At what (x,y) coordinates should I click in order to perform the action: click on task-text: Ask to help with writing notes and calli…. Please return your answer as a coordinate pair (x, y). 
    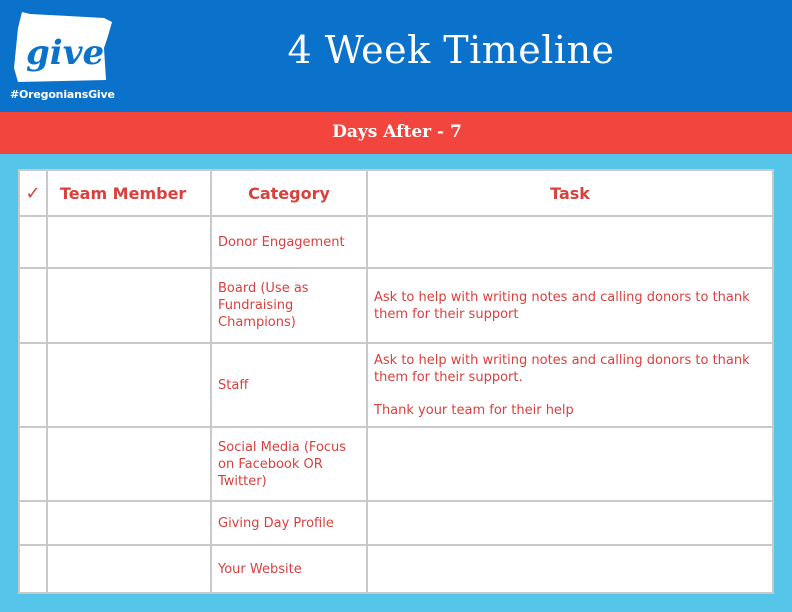
    Looking at the image, I should click on (562, 368).